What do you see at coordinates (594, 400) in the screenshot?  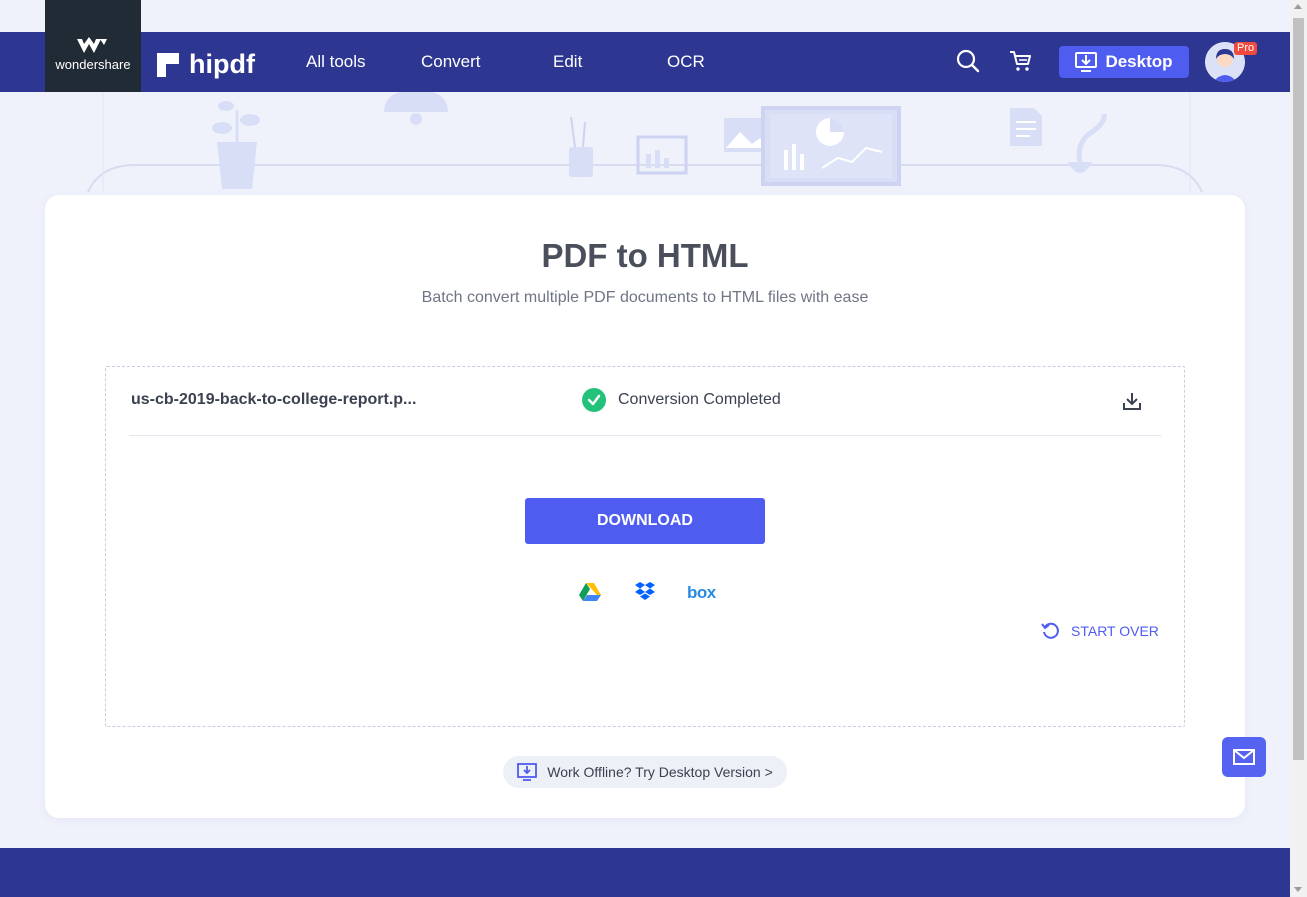 I see `check-circle-icon` at bounding box center [594, 400].